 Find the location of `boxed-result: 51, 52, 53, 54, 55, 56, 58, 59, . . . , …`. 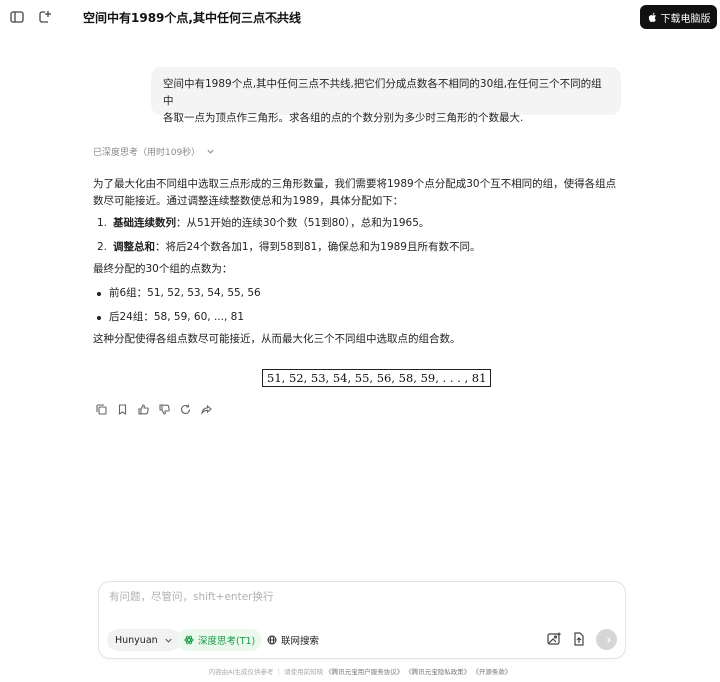

boxed-result: 51, 52, 53, 54, 55, 56, 58, 59, . . . , … is located at coordinates (377, 378).